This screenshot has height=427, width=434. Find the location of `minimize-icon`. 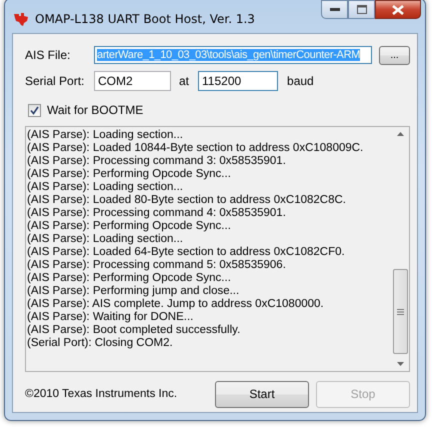

minimize-icon is located at coordinates (335, 10).